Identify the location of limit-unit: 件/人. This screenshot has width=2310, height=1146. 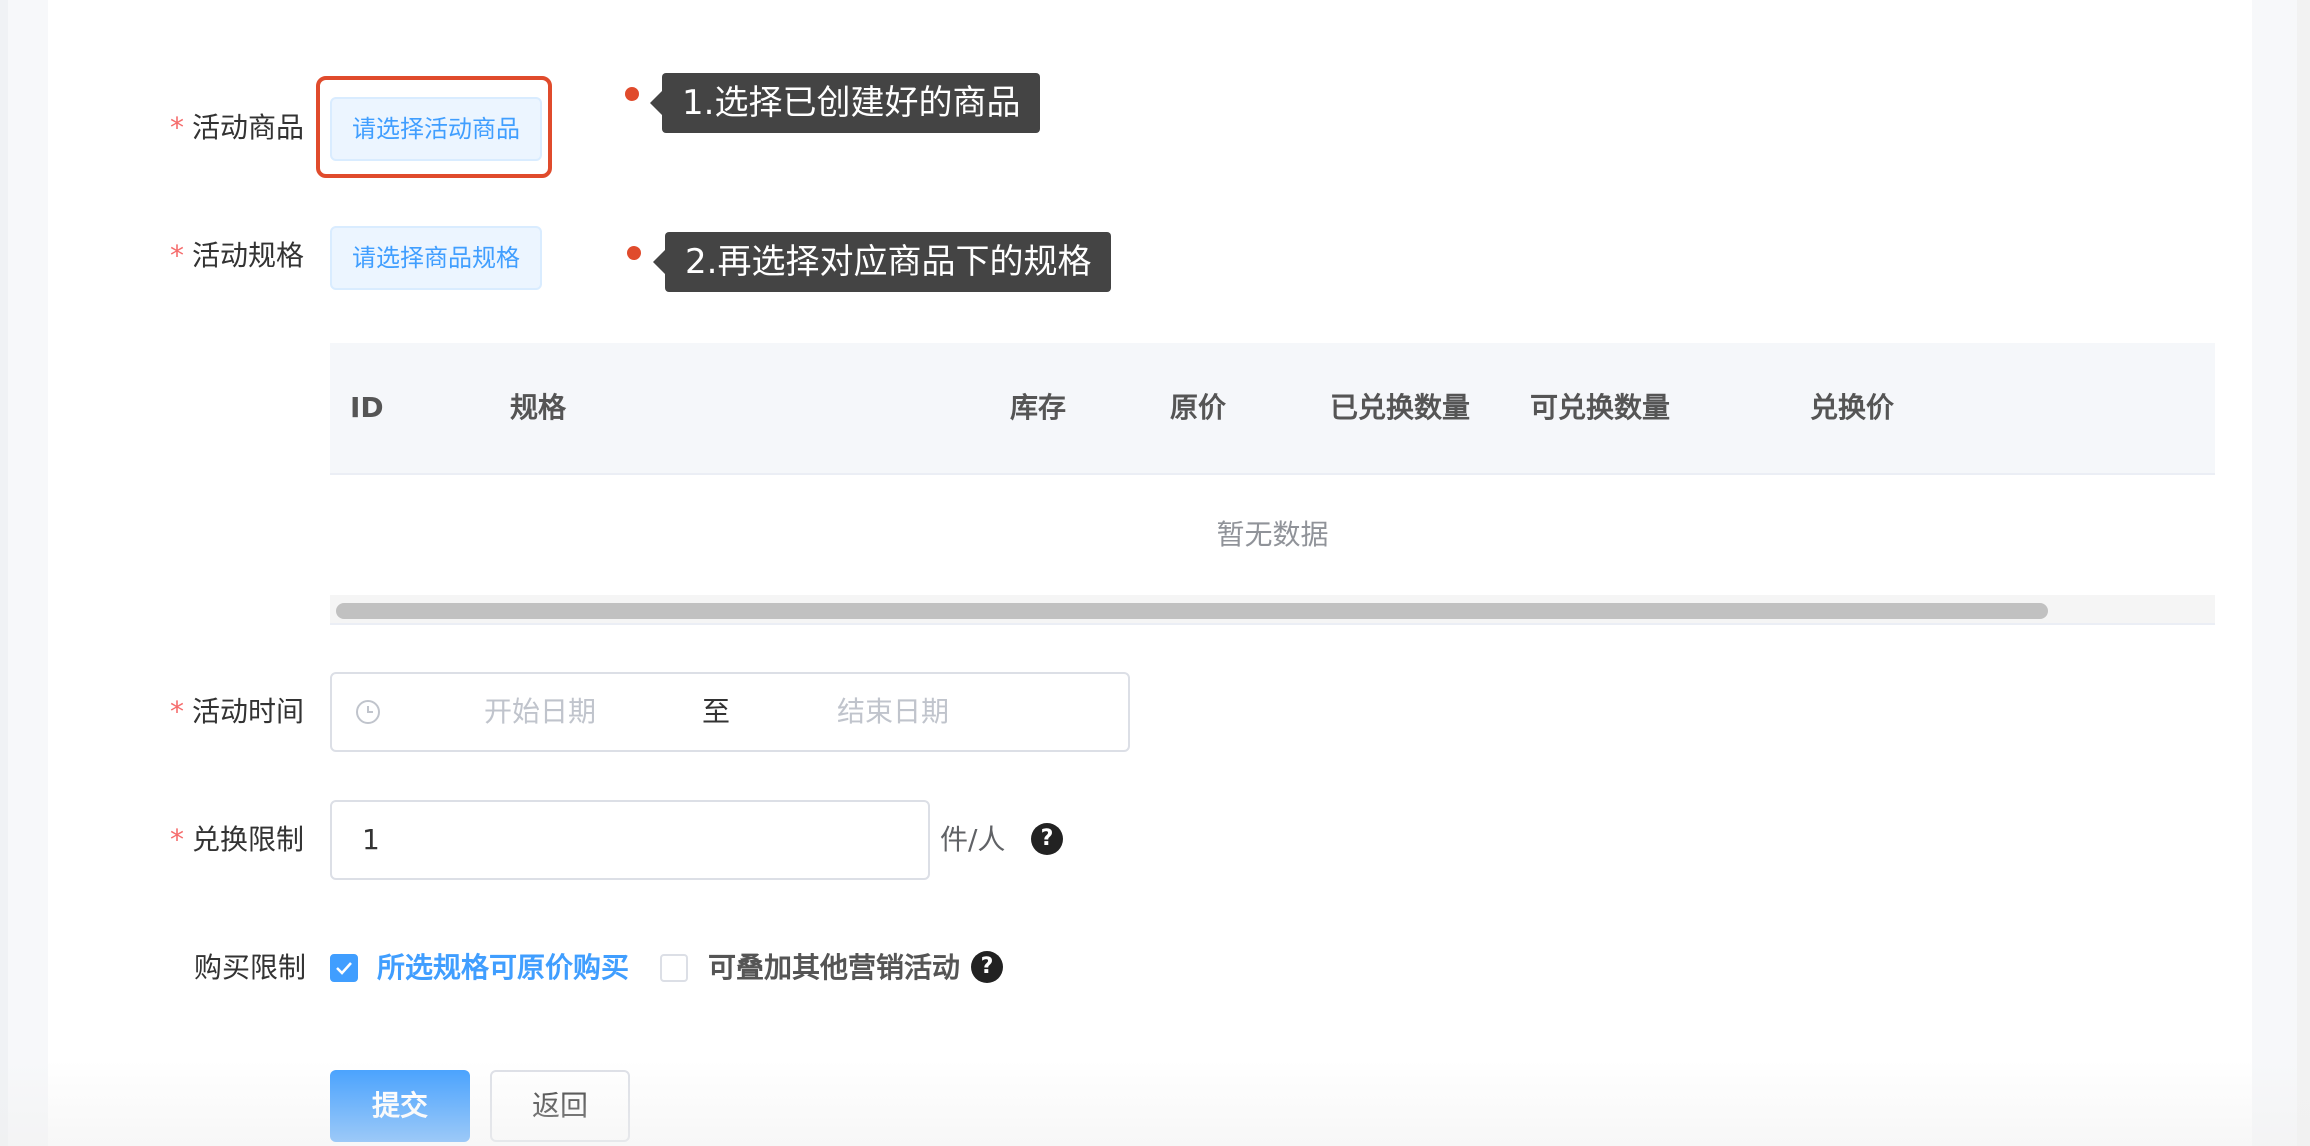
(973, 839).